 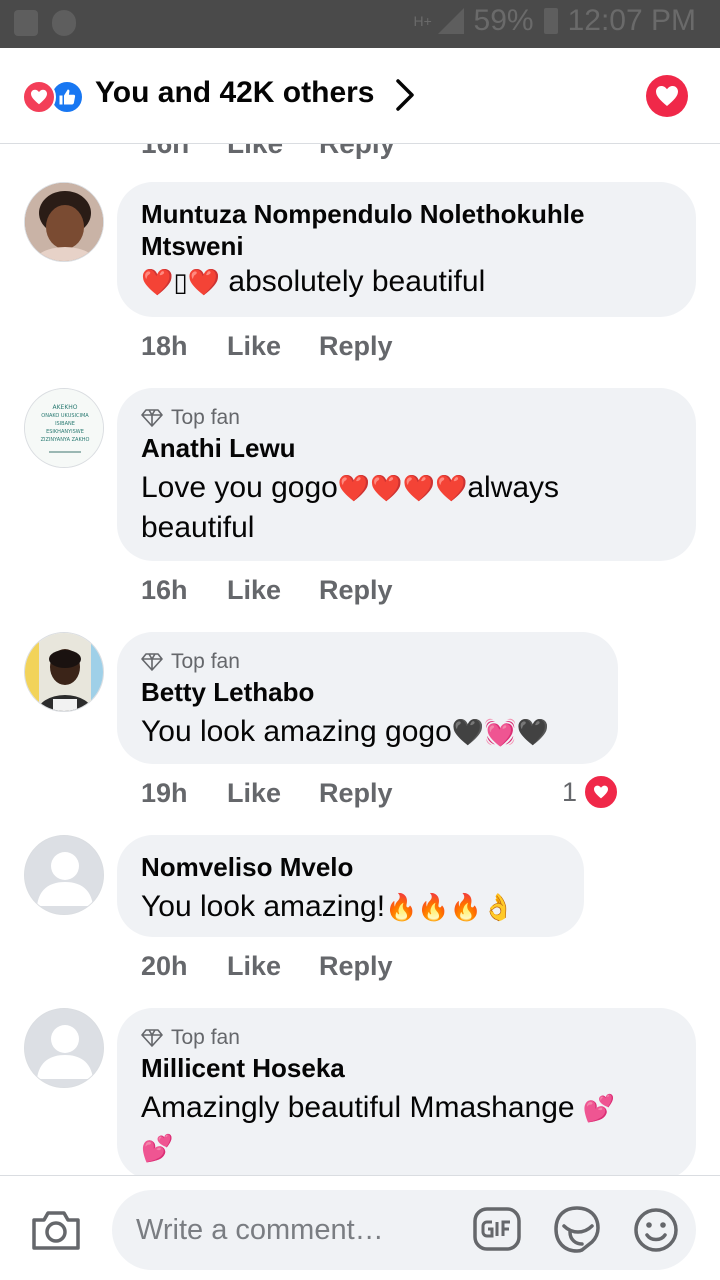 What do you see at coordinates (450, 907) in the screenshot?
I see `comment-emoji: 🔥🔥🔥👌` at bounding box center [450, 907].